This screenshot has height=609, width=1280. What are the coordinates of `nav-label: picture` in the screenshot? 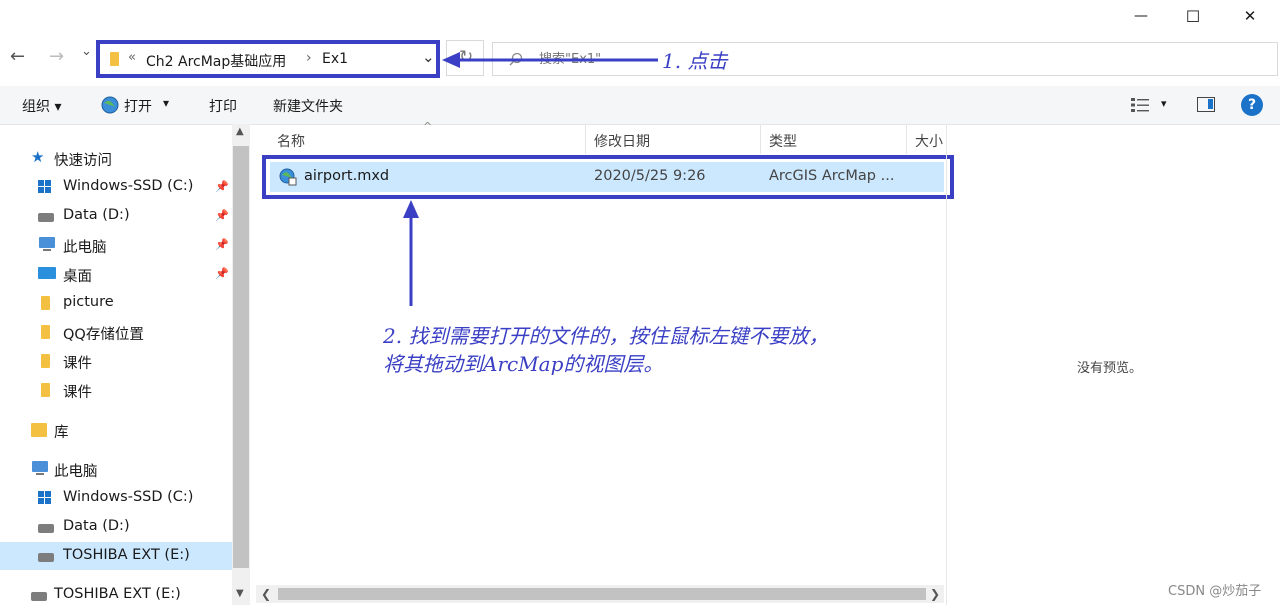 It's located at (88, 302).